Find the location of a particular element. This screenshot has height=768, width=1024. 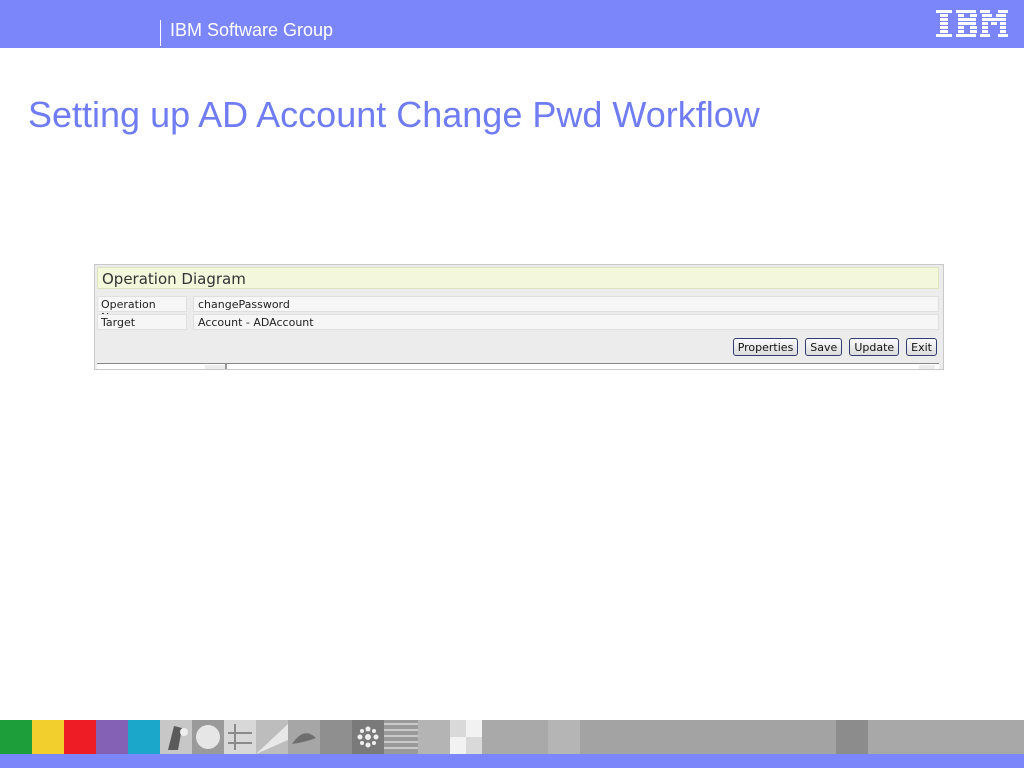

mosaic-flower-tile is located at coordinates (368, 737).